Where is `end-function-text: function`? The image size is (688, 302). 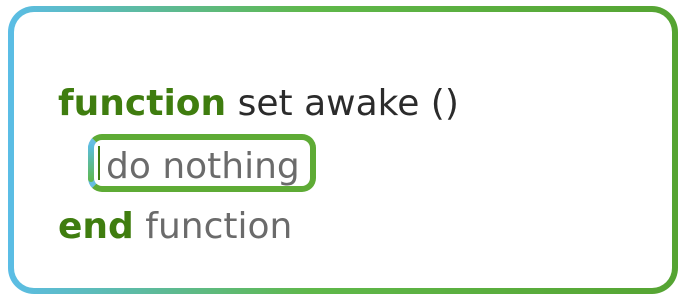 end-function-text: function is located at coordinates (219, 226).